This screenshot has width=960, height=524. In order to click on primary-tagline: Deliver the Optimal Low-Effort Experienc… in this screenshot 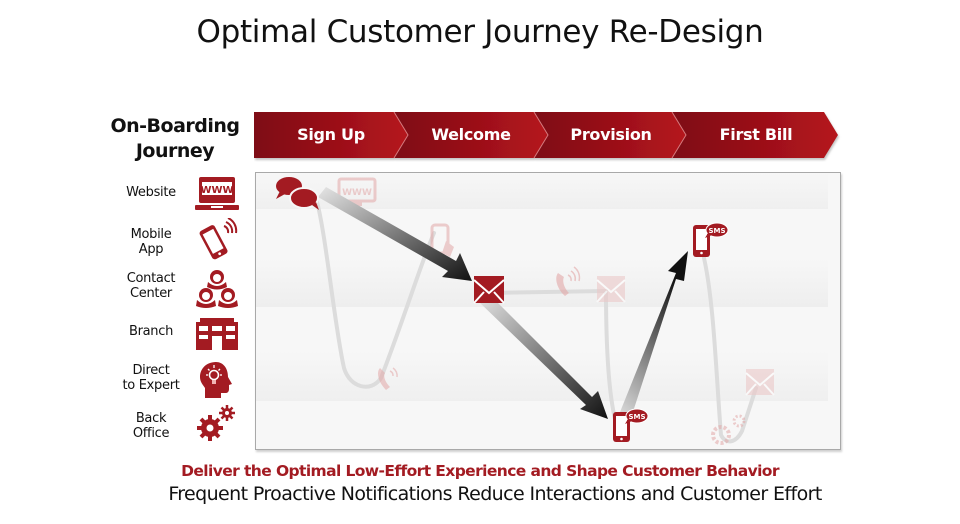, I will do `click(480, 471)`.